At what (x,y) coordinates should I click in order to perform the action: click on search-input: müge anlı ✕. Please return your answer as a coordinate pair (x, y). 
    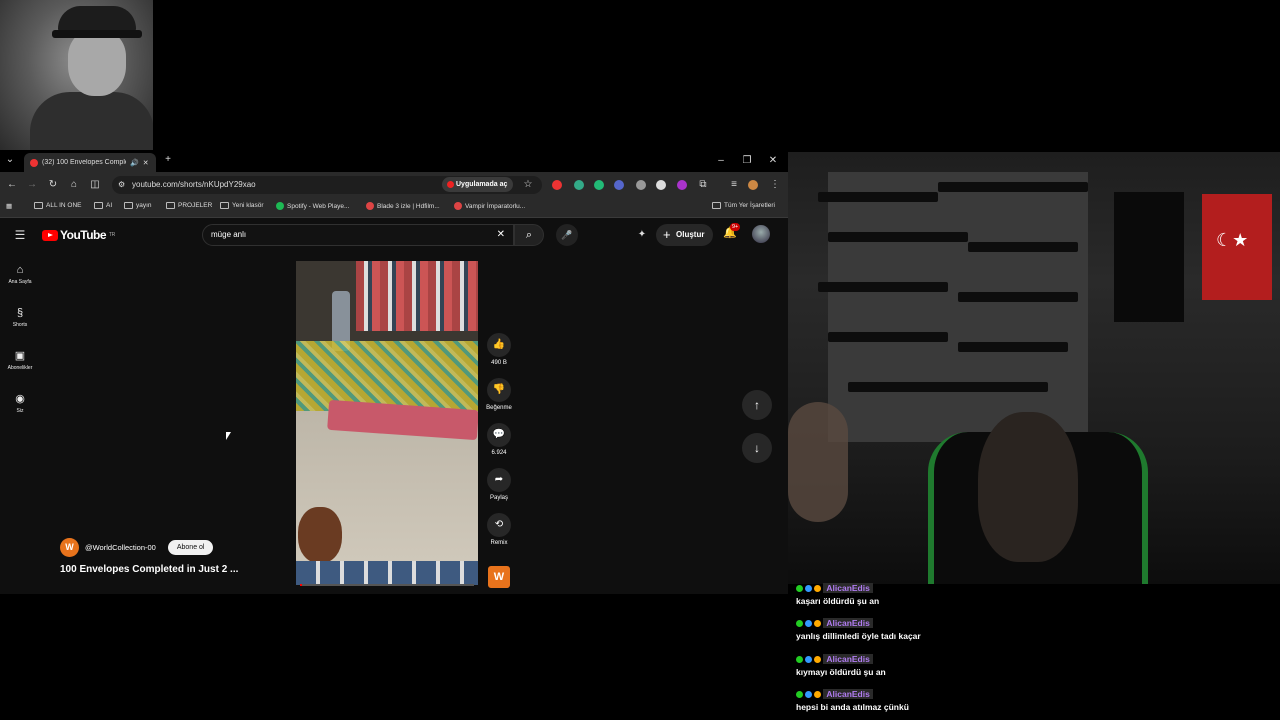
    Looking at the image, I should click on (358, 235).